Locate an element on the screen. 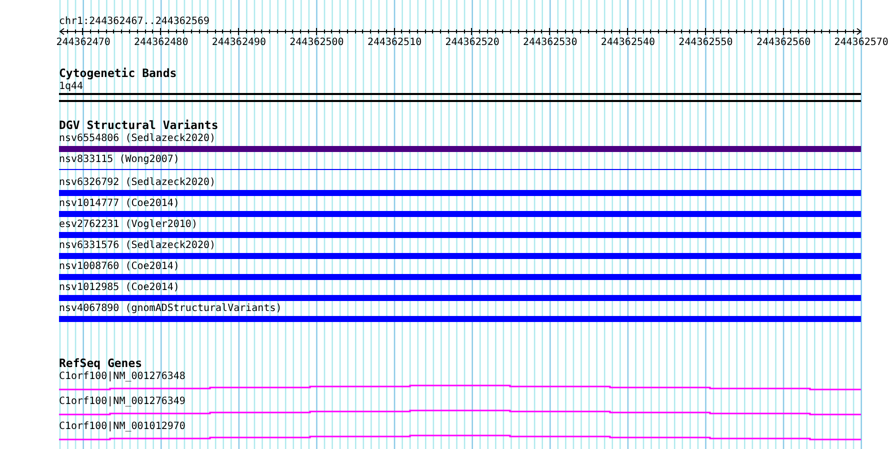  feature-label: 1q44 is located at coordinates (71, 86).